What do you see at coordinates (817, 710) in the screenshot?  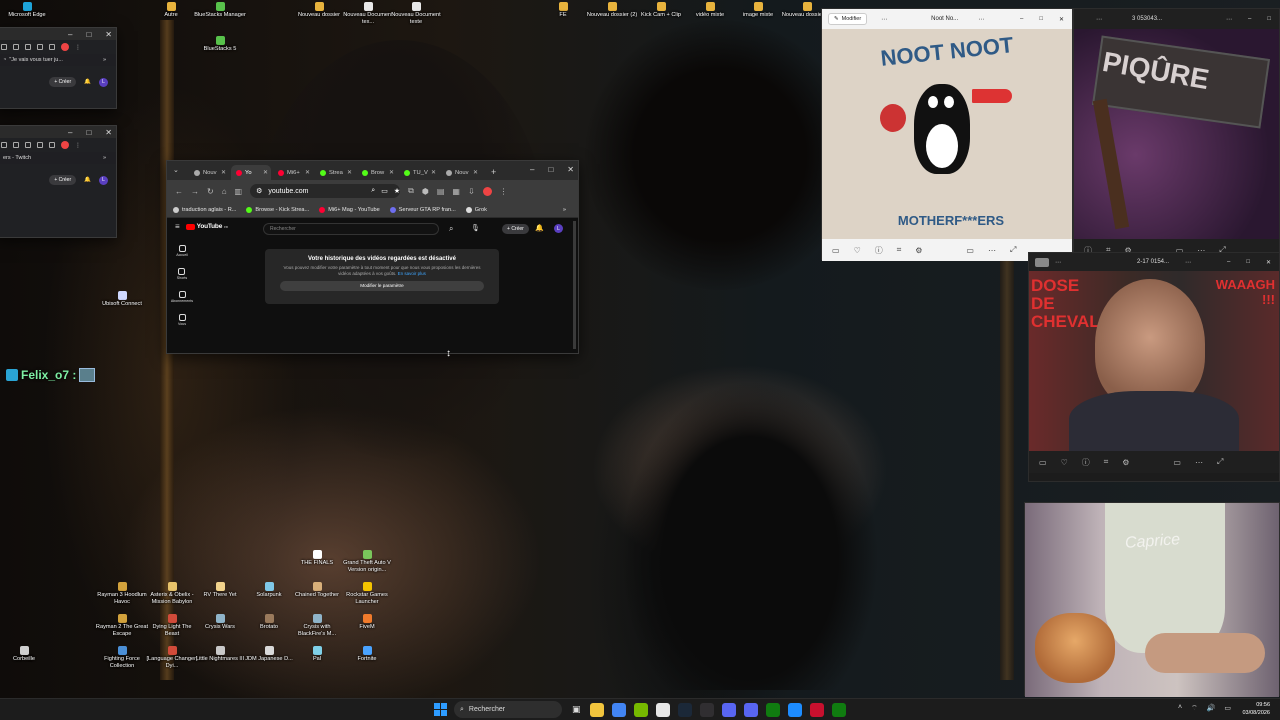 I see `game-icon` at bounding box center [817, 710].